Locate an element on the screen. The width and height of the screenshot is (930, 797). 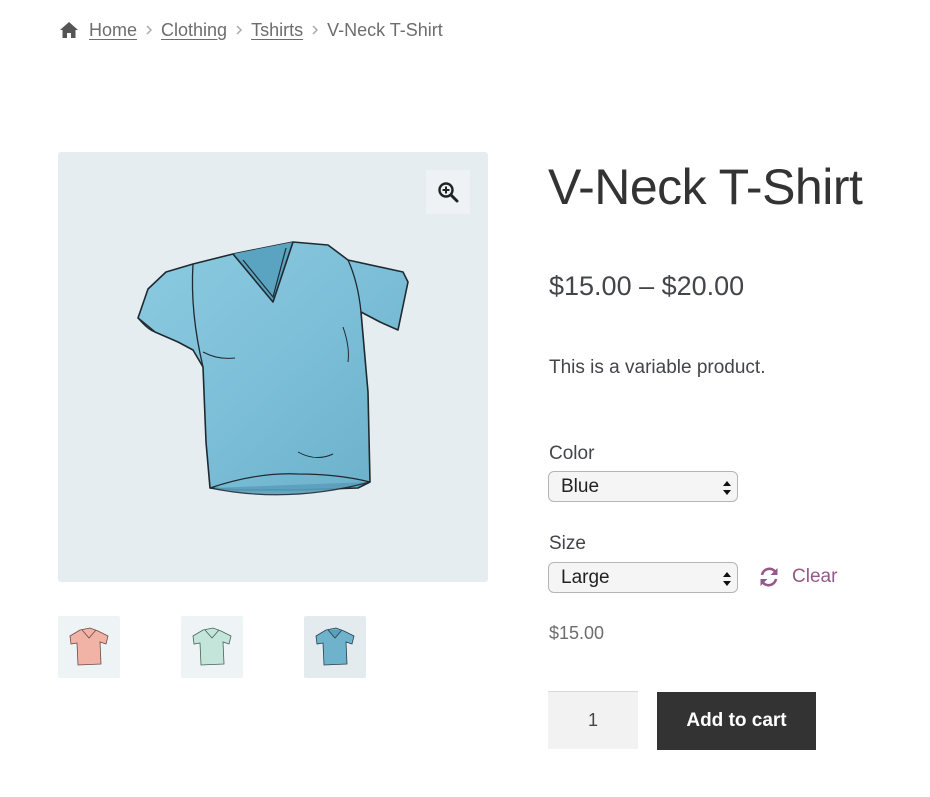
color-label: Color is located at coordinates (572, 453).